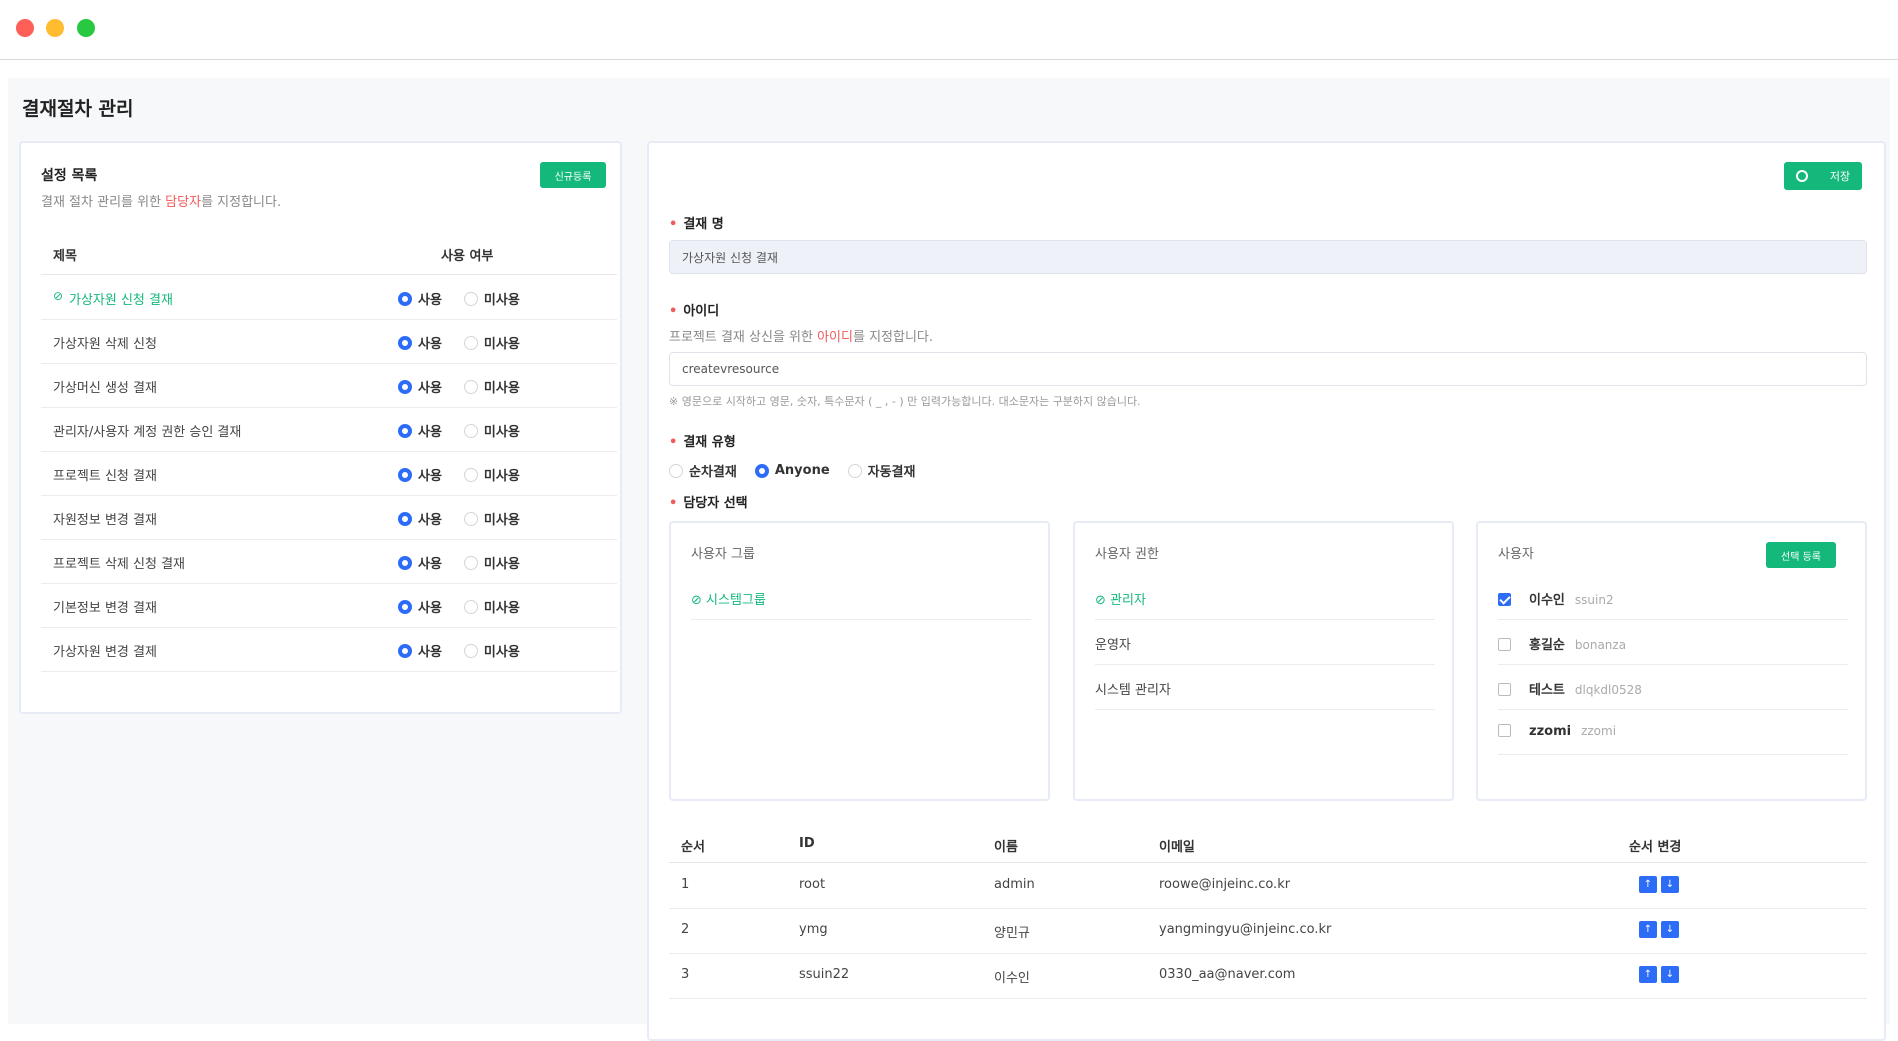 This screenshot has width=1898, height=1041. I want to click on user-role-item-label: 시스템 관리자, so click(1133, 690).